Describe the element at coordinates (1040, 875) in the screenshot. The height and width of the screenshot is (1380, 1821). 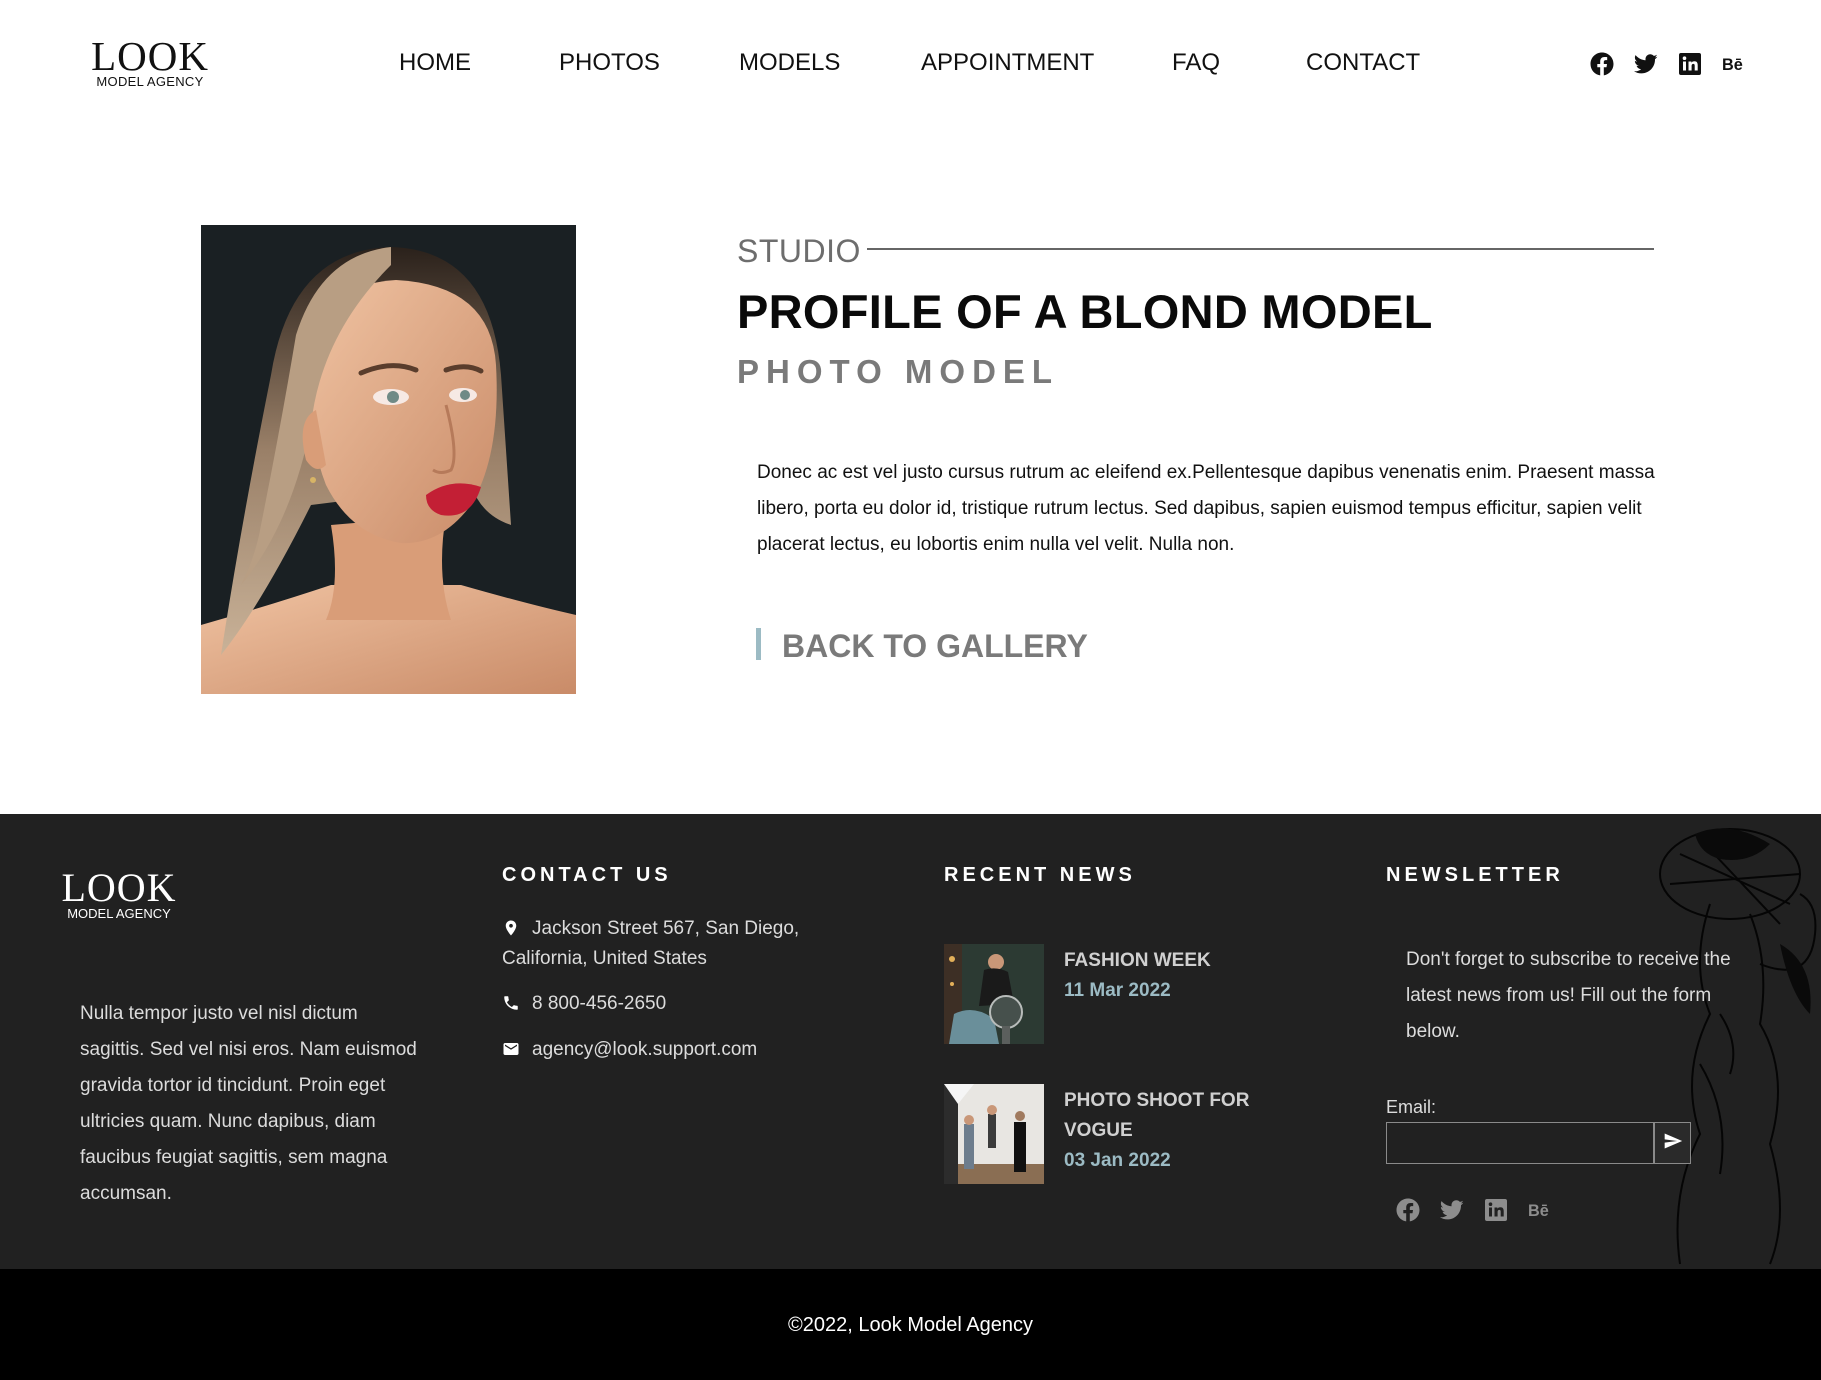
I see `recent-news-heading: RECENT NEWS` at that location.